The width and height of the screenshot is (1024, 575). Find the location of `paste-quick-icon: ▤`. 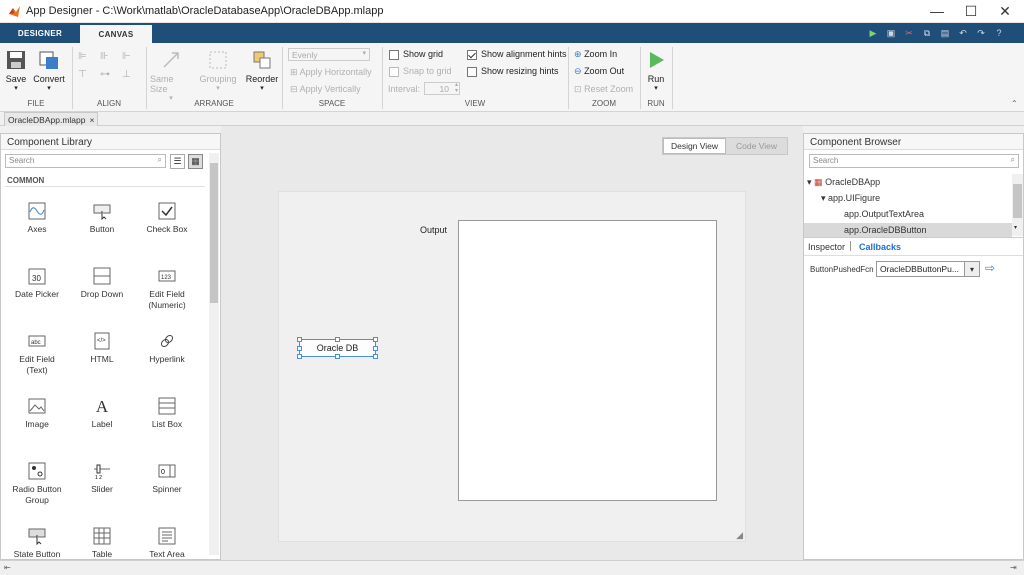

paste-quick-icon: ▤ is located at coordinates (945, 33).